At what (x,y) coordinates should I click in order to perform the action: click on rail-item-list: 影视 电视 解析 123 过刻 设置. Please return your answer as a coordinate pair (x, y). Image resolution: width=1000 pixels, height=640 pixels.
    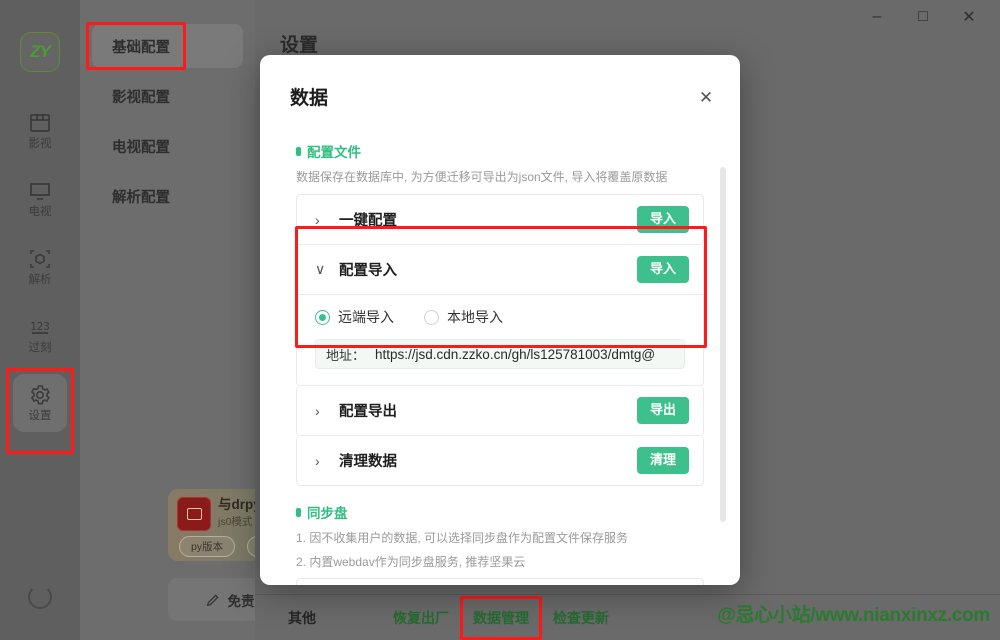
    Looking at the image, I should click on (40, 270).